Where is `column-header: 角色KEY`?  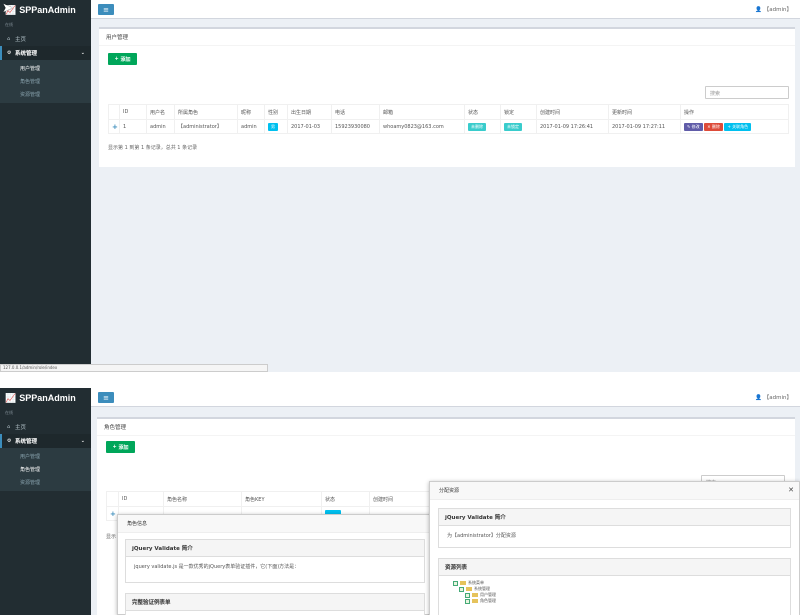 column-header: 角色KEY is located at coordinates (281, 499).